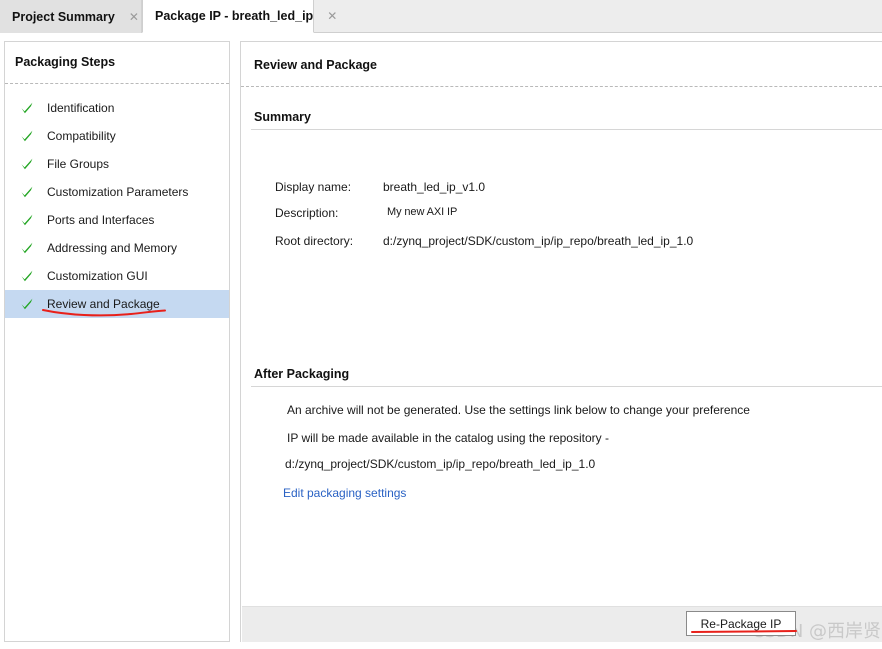 The image size is (882, 649). Describe the element at coordinates (97, 276) in the screenshot. I see `sidebar-item-label: Customization GUI` at that location.